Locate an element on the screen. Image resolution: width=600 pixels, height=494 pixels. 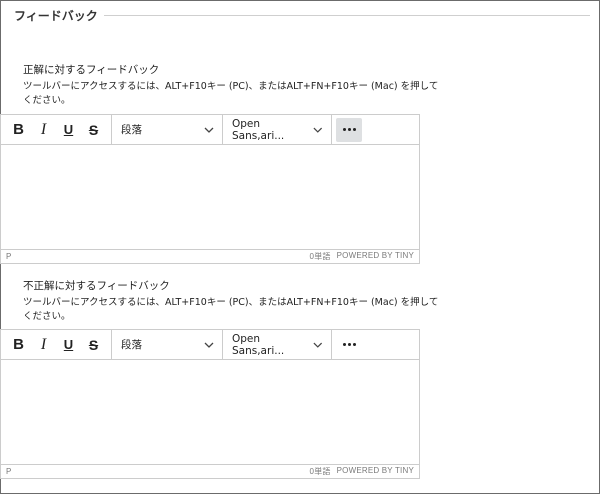
legend-divider is located at coordinates (346, 15).